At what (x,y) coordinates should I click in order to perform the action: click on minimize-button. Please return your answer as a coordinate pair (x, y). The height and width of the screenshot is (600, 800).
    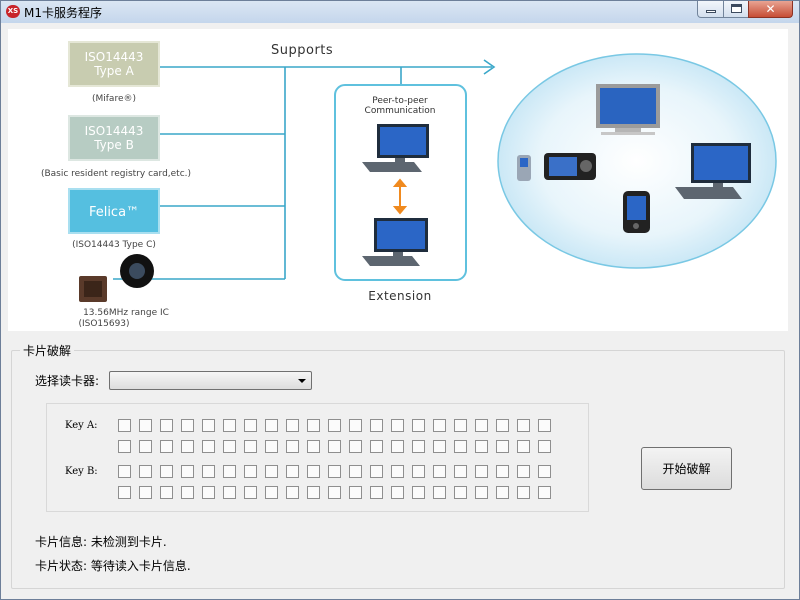
    Looking at the image, I should click on (710, 9).